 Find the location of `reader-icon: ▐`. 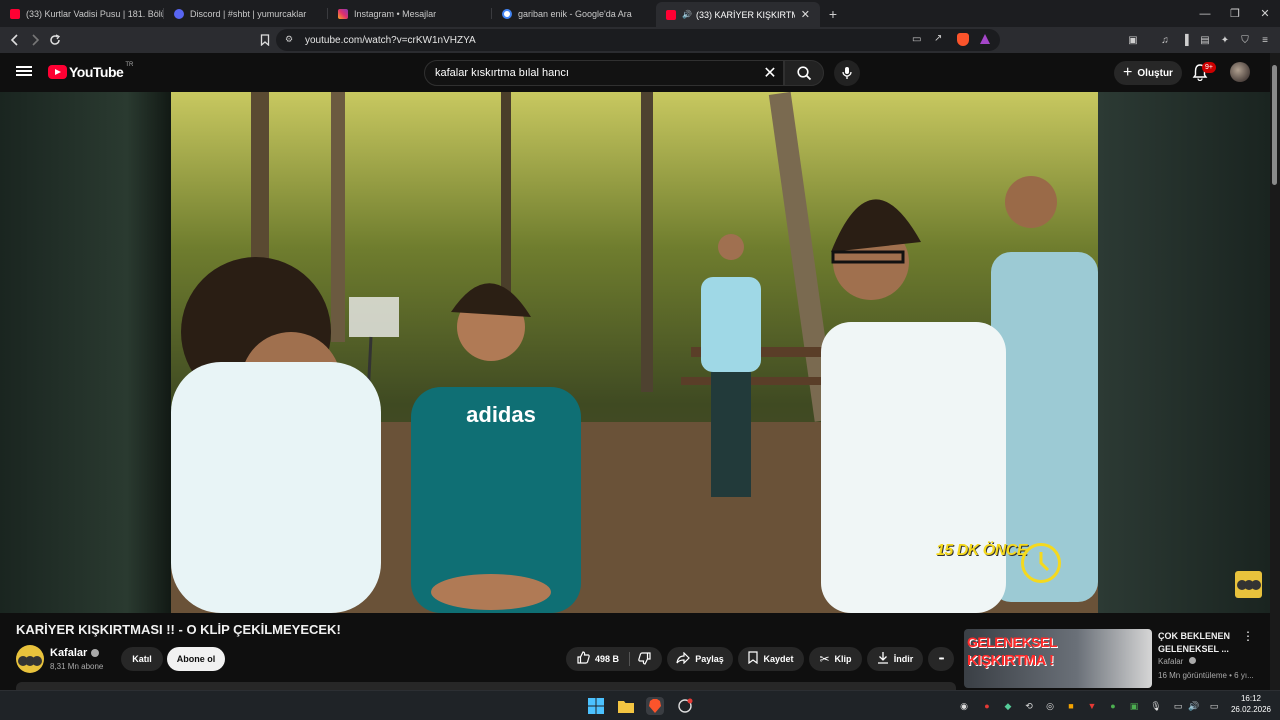

reader-icon: ▐ is located at coordinates (1185, 40).